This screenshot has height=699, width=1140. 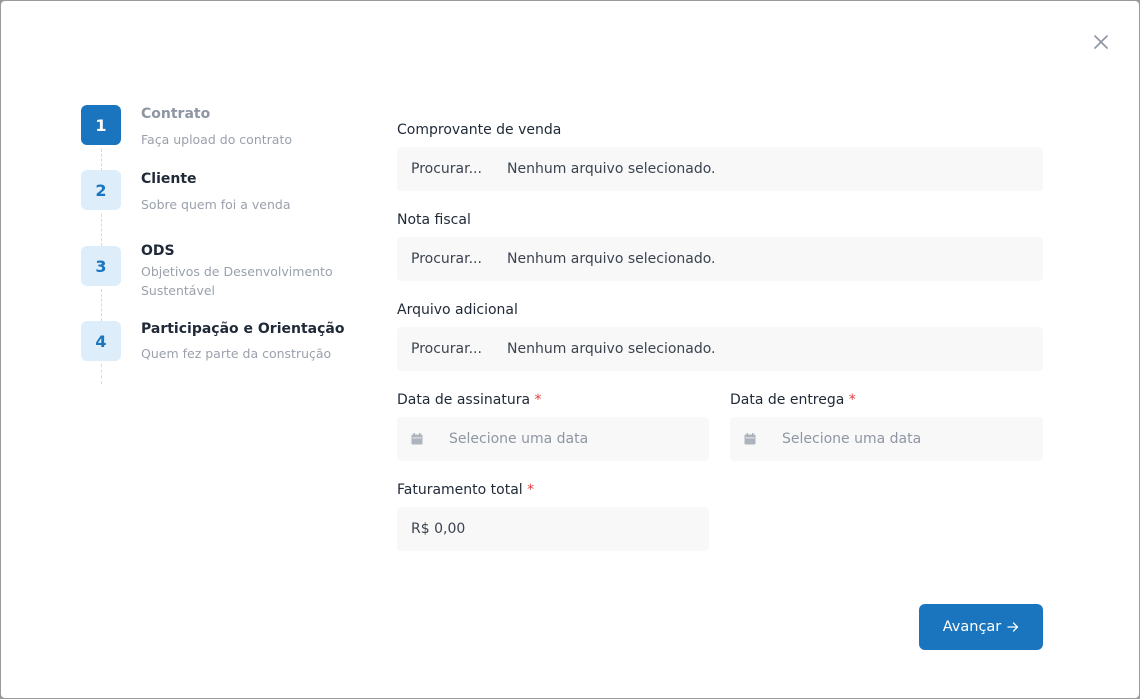 I want to click on comprovante-file-input: Procurar... Nenhum arquivo selecionado., so click(x=720, y=169).